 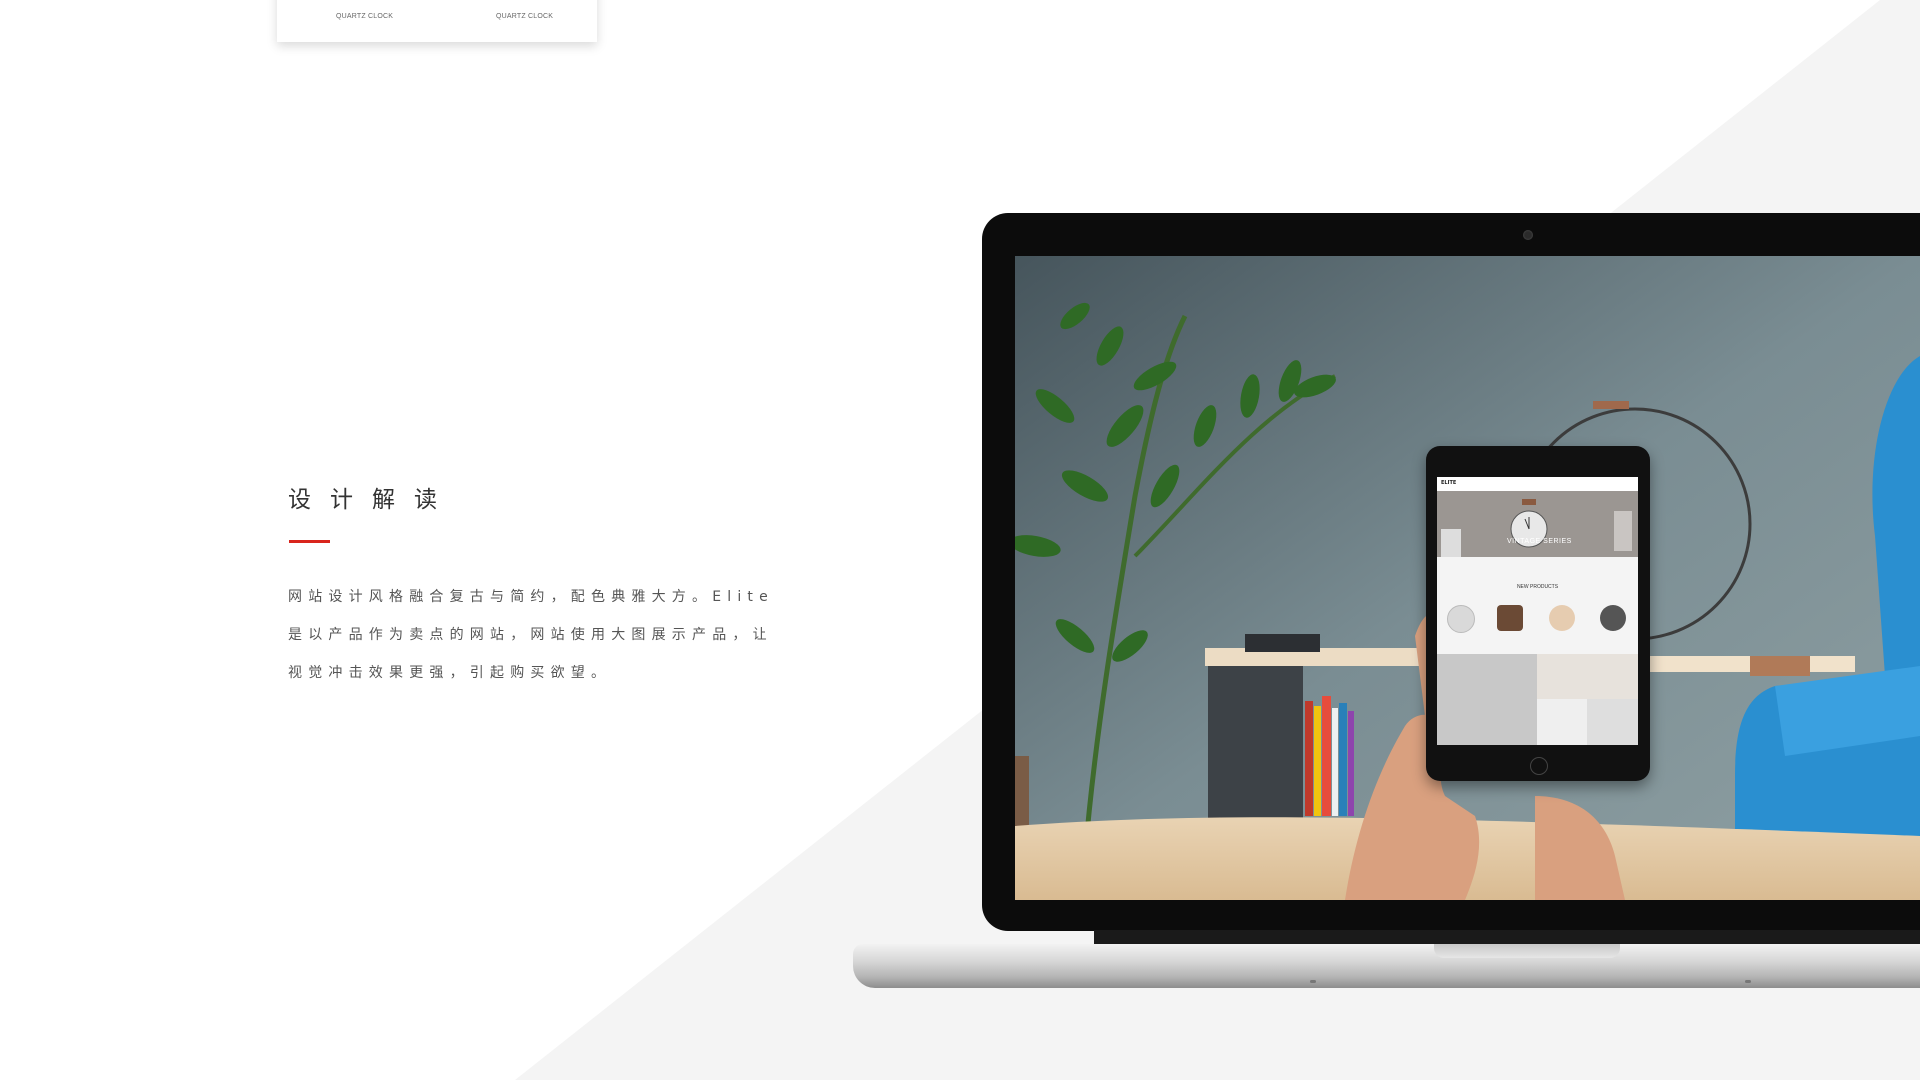 I want to click on laptop-base, so click(x=1386, y=966).